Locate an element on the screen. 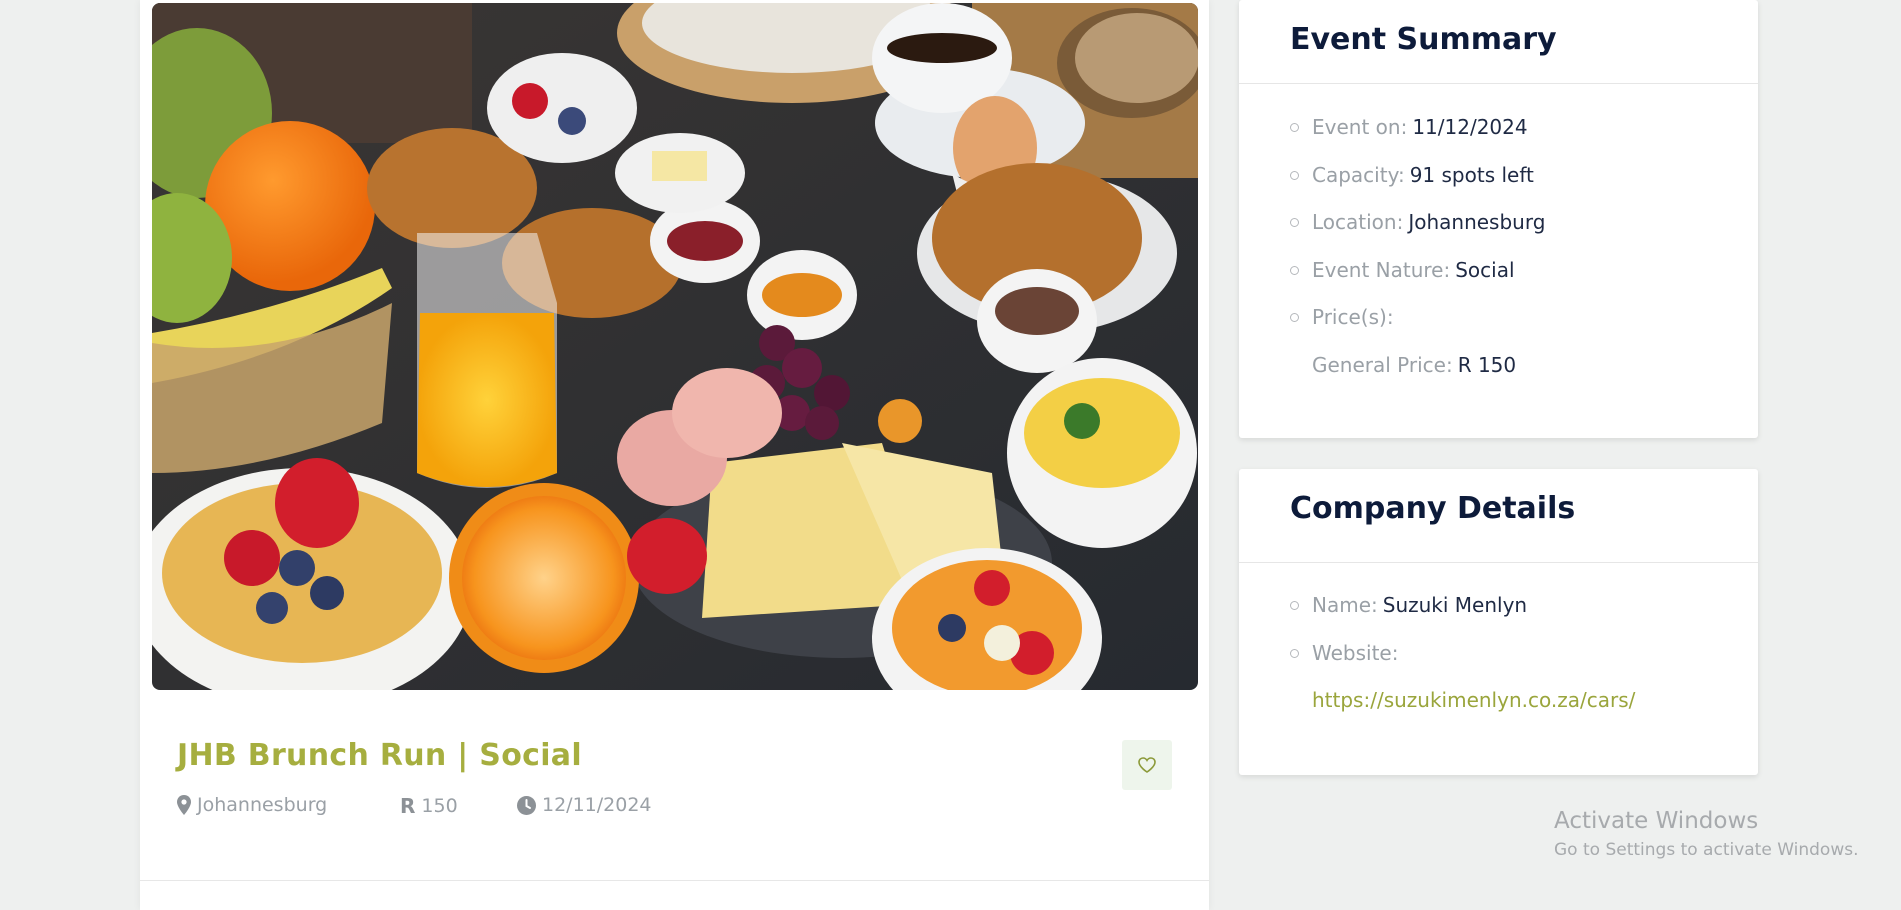 The image size is (1901, 910). event-title: JHB Brunch Run | Social is located at coordinates (379, 755).